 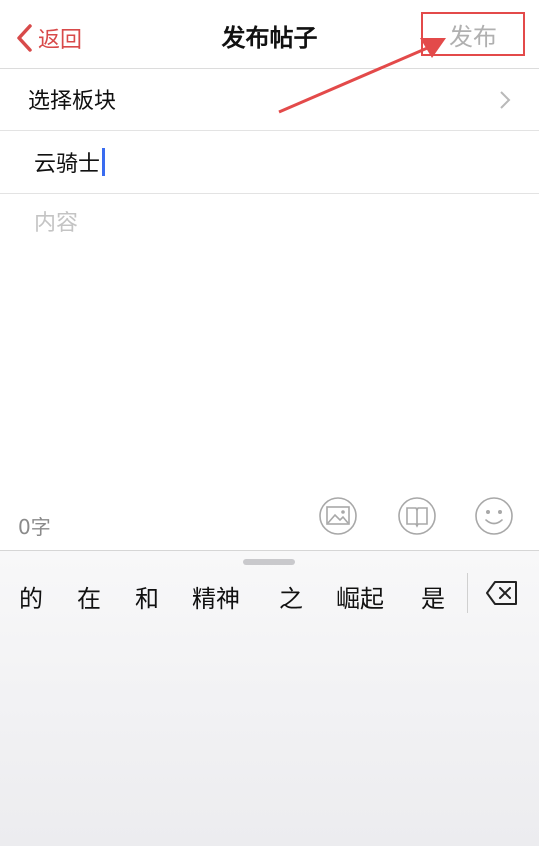 I want to click on candidate-word: 和, so click(x=147, y=596).